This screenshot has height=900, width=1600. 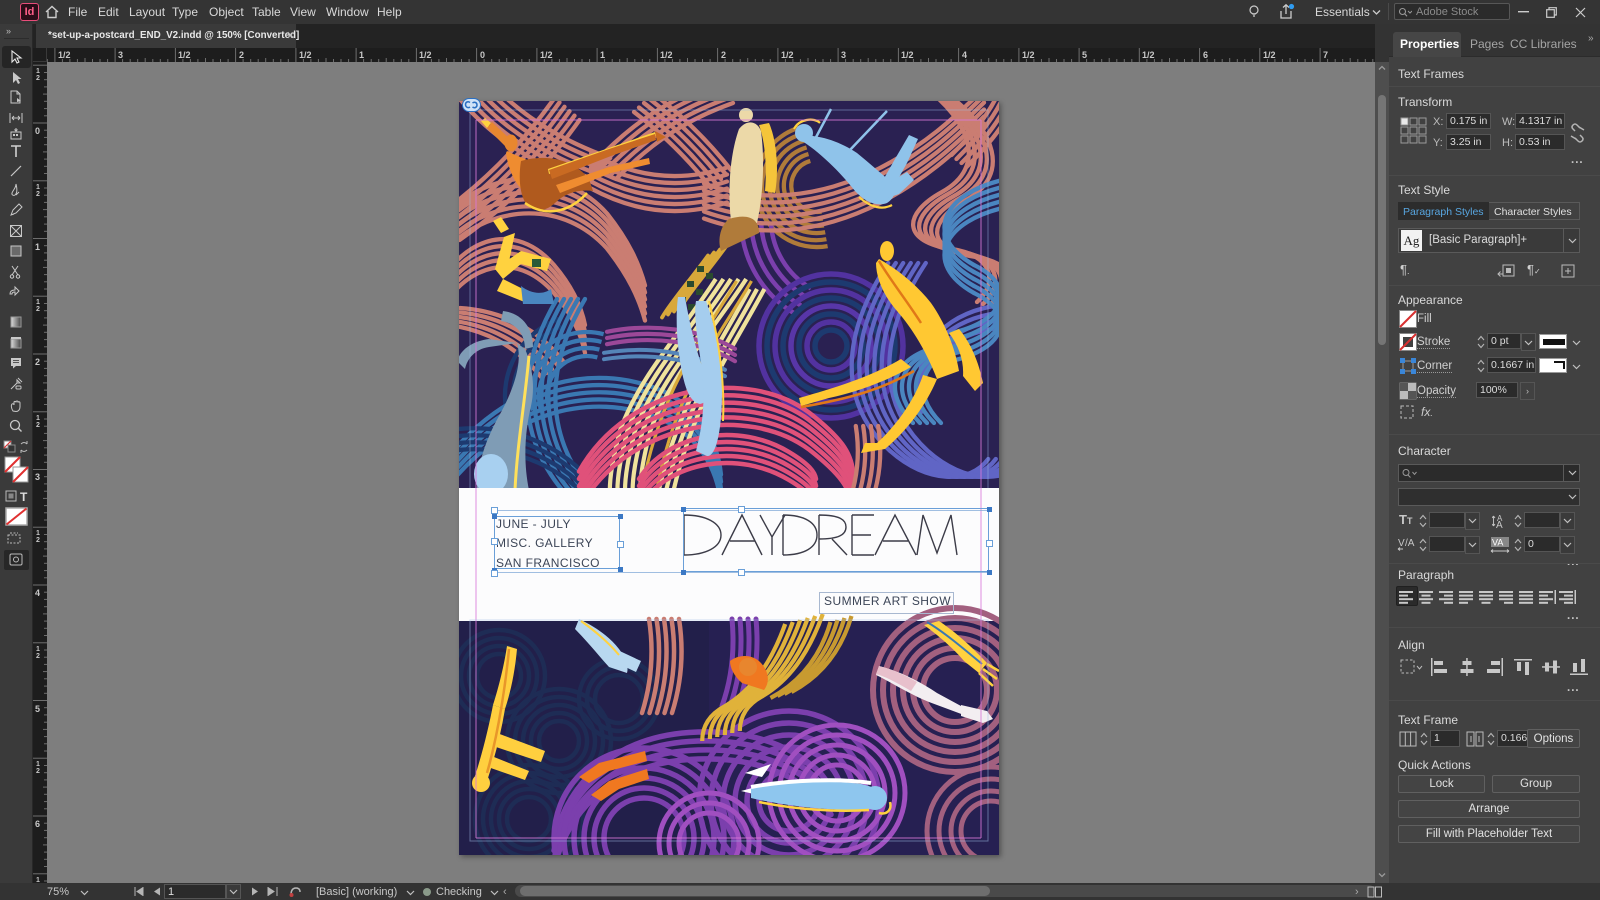 What do you see at coordinates (1325, 55) in the screenshot?
I see `svg-text: 7` at bounding box center [1325, 55].